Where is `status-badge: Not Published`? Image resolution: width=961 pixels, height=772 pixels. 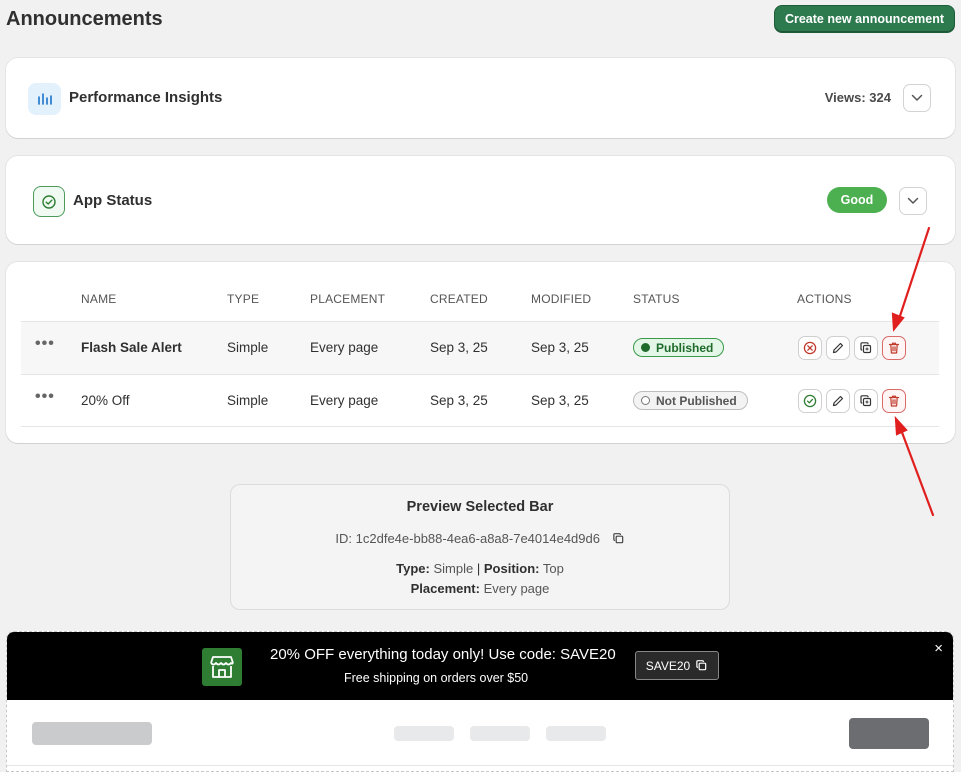 status-badge: Not Published is located at coordinates (690, 400).